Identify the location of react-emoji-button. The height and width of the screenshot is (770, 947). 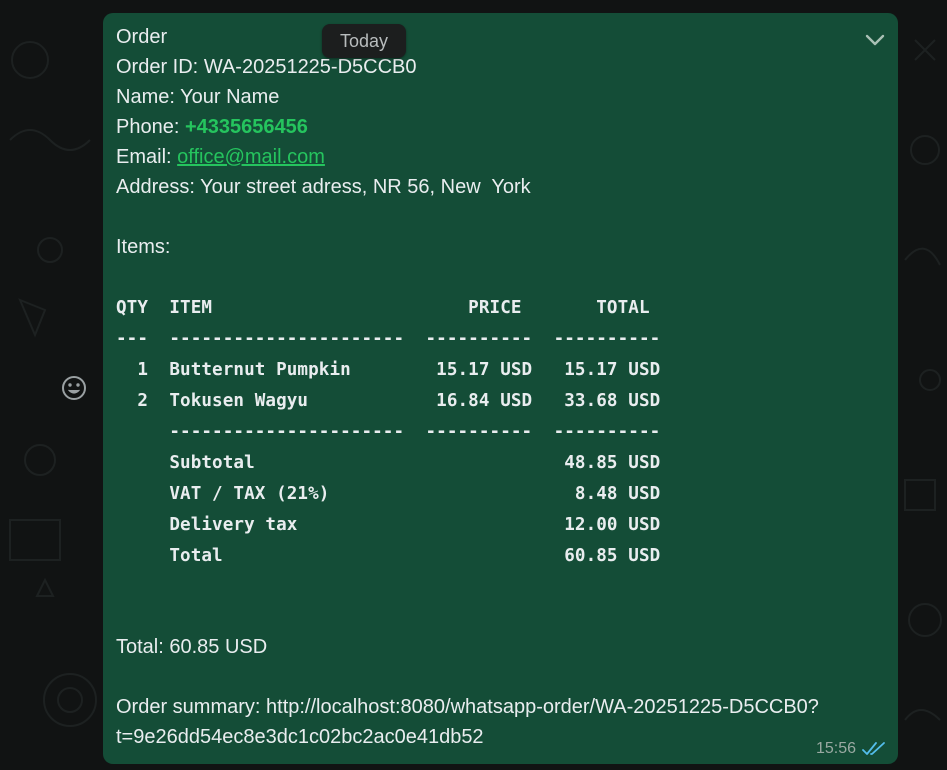
(74, 388).